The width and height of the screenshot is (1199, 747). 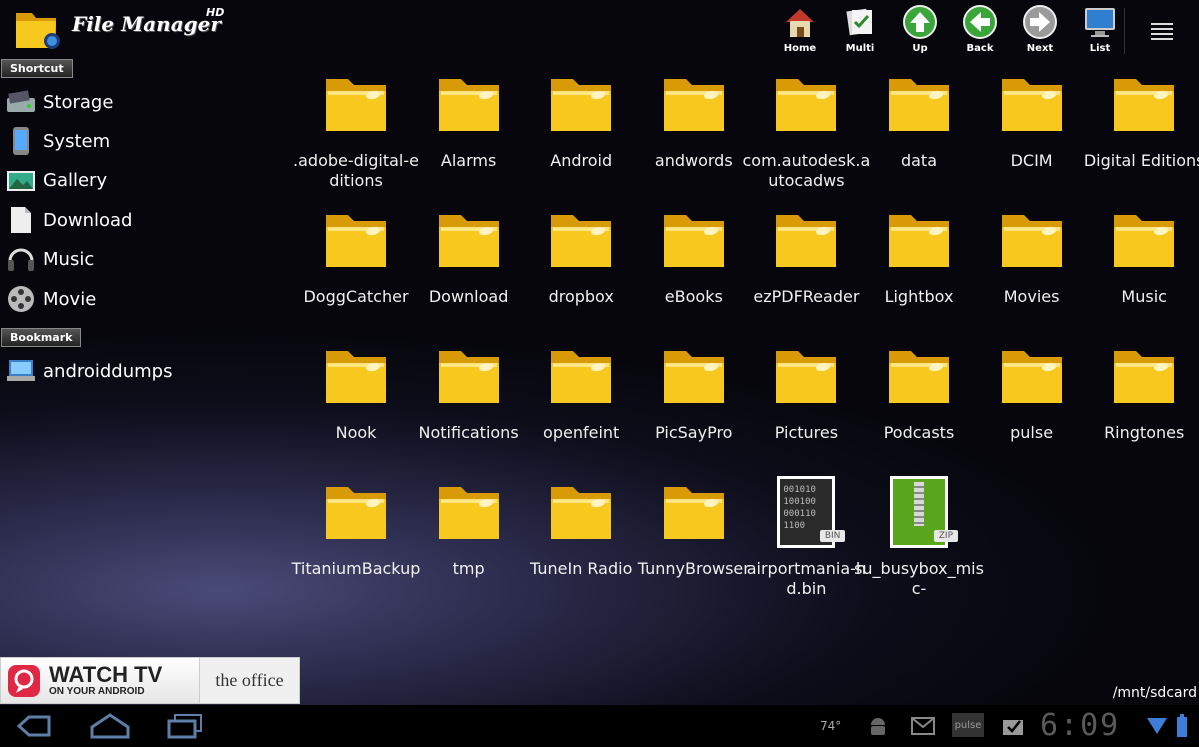 I want to click on nav-recents-icon, so click(x=184, y=726).